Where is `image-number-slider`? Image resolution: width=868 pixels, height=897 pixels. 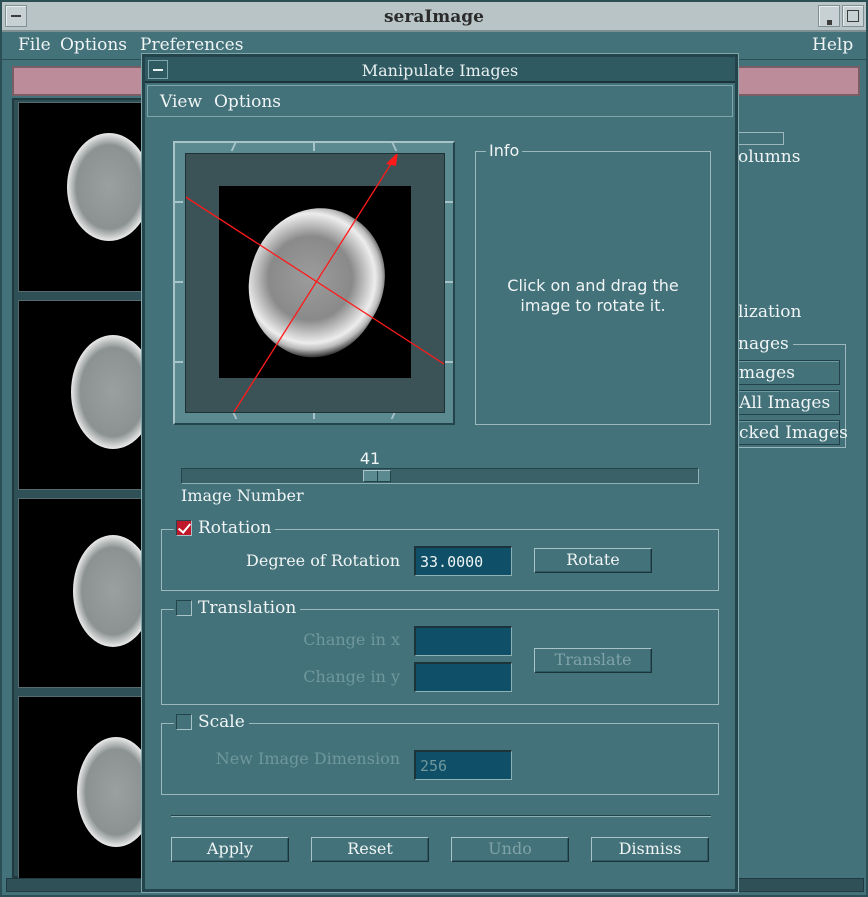 image-number-slider is located at coordinates (440, 476).